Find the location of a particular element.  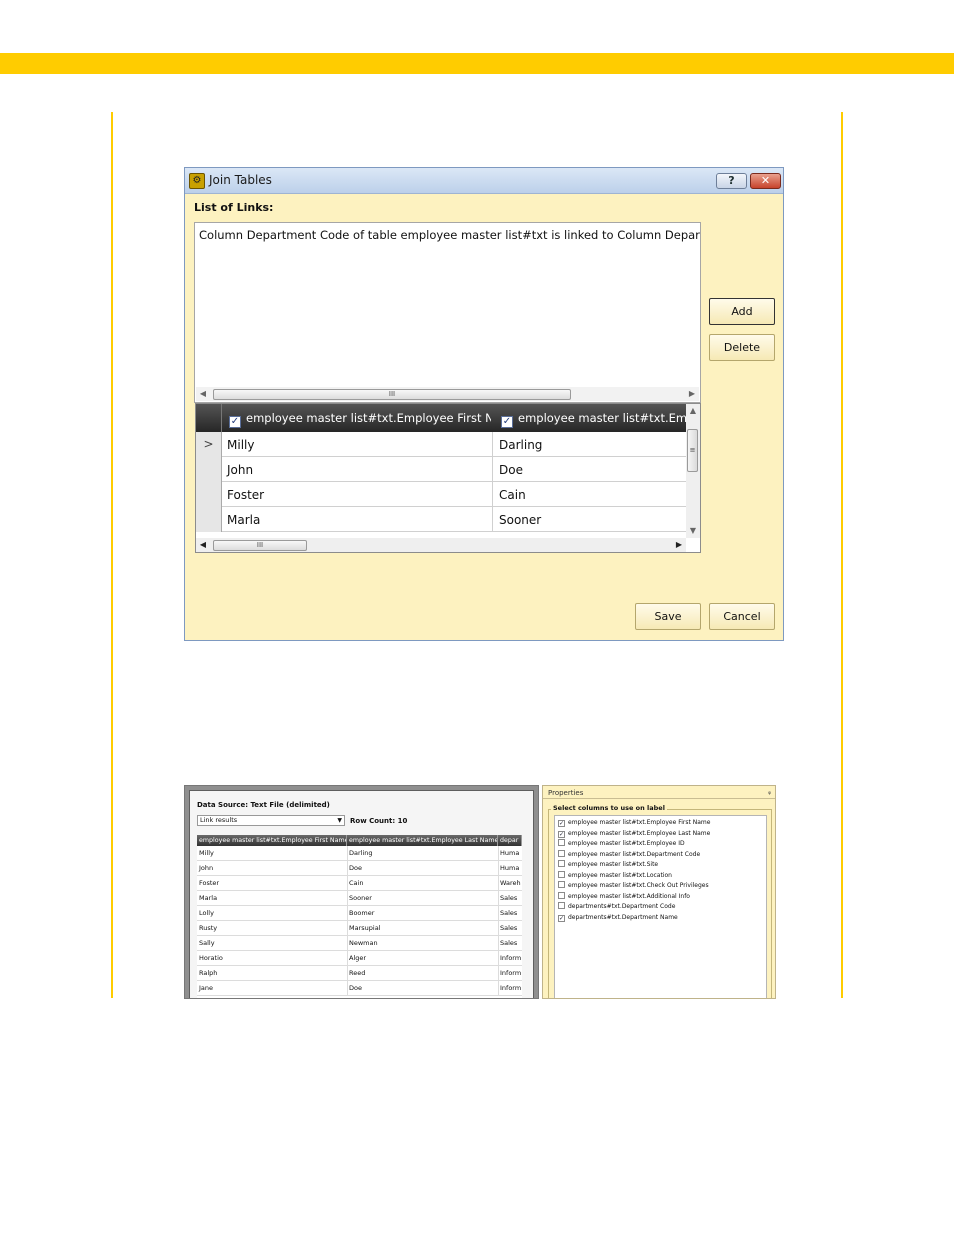

preview-row: Sally Newman Sales is located at coordinates (359, 943).